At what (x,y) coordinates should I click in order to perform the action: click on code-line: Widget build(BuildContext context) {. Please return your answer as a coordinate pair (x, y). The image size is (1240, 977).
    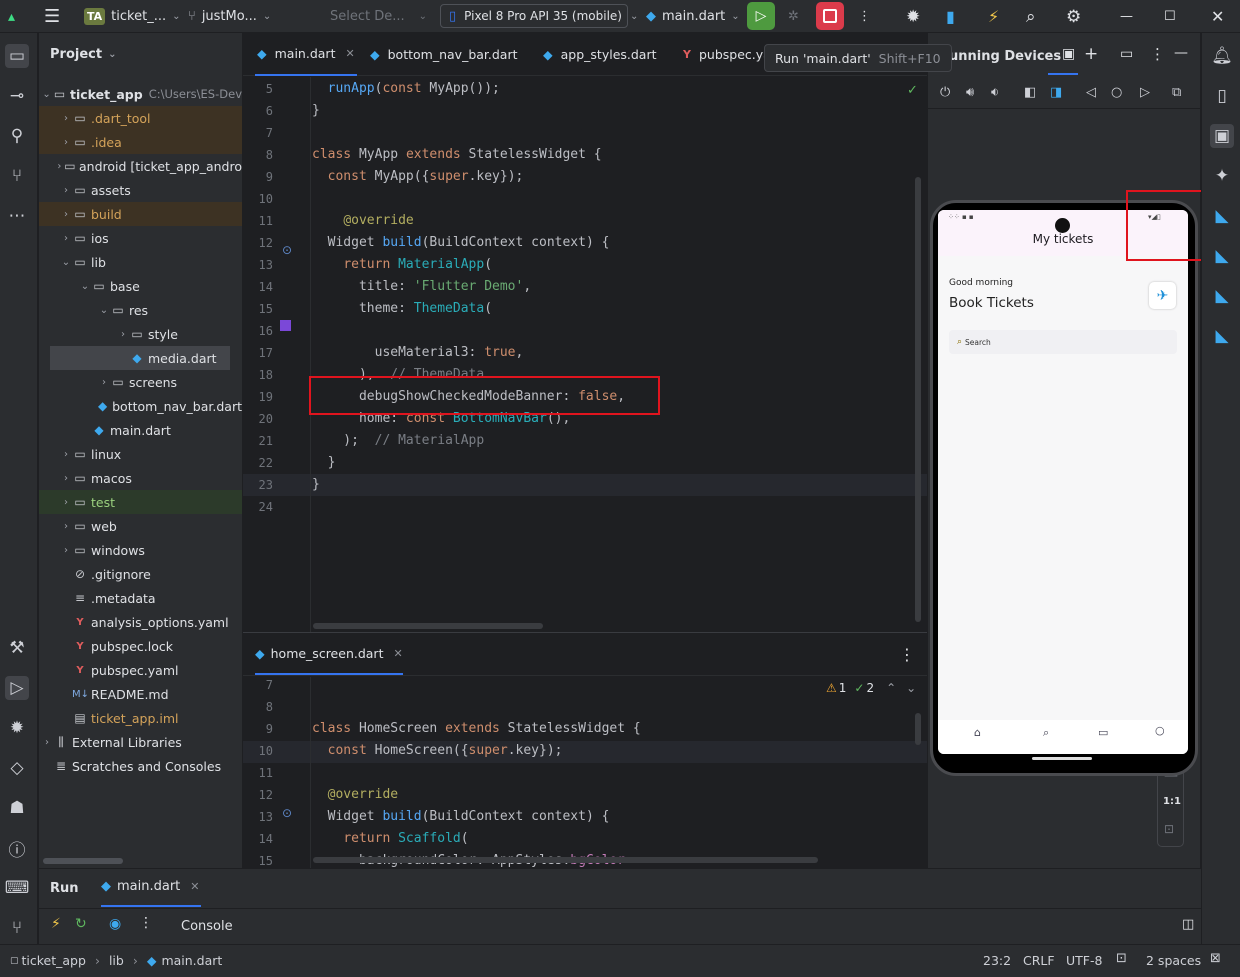
    Looking at the image, I should click on (461, 242).